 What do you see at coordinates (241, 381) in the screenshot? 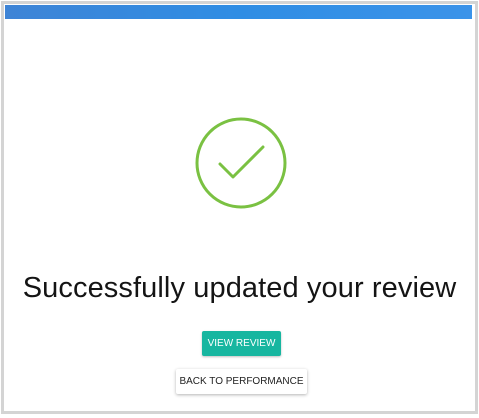
I see `back-to-performance-button: BACK TO PERFORMANCE` at bounding box center [241, 381].